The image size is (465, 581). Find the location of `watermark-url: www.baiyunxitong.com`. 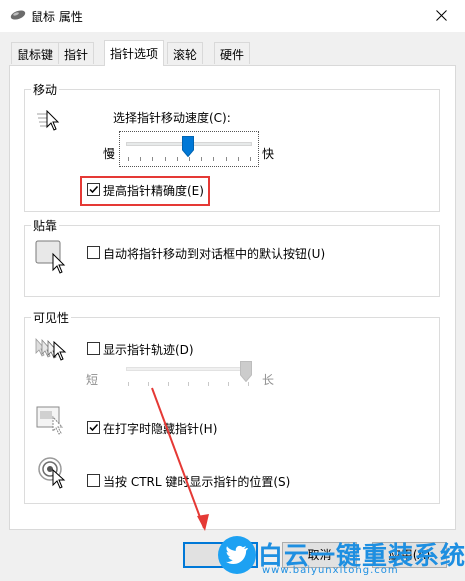

watermark-url: www.baiyunxitong.com is located at coordinates (330, 570).